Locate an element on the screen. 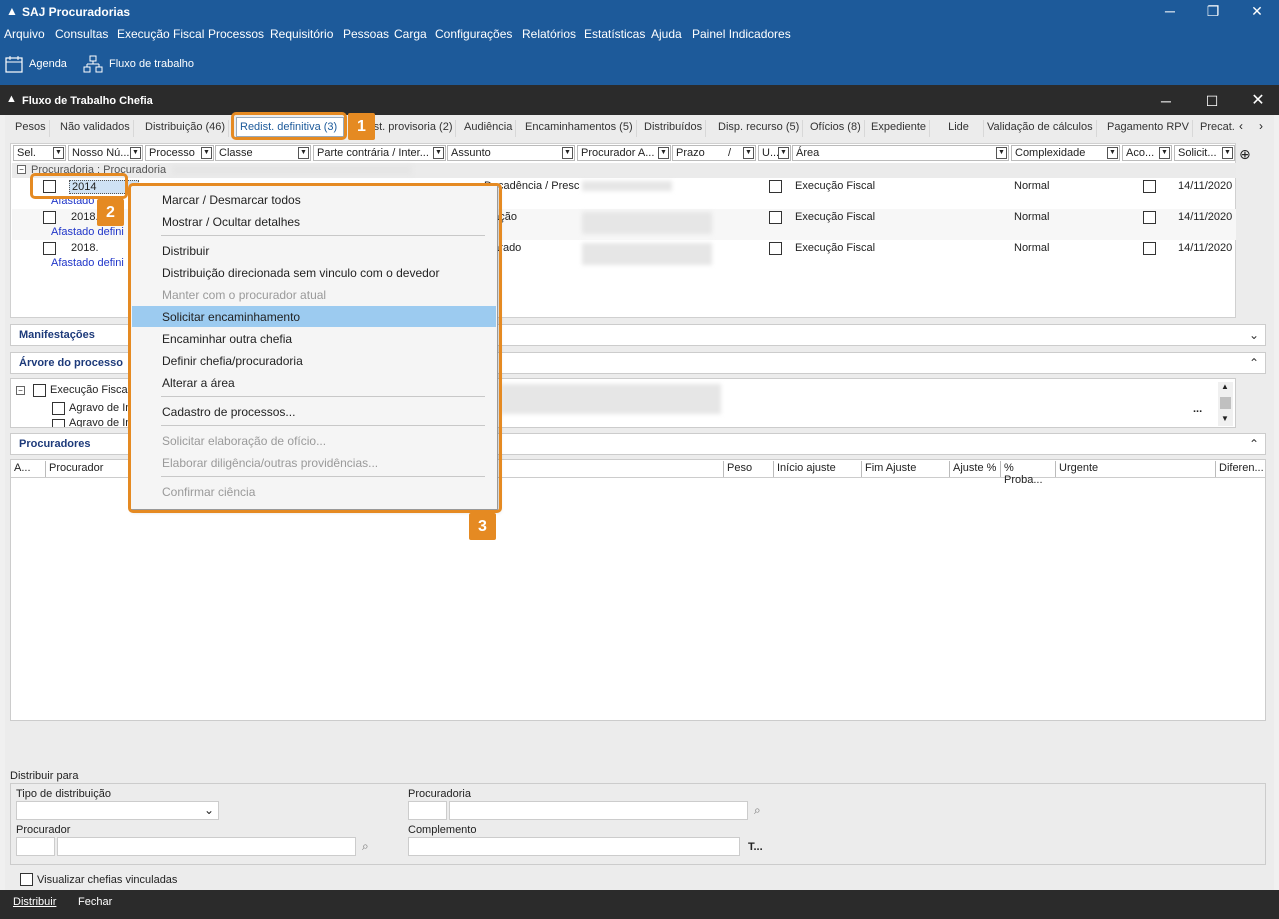 This screenshot has width=1279, height=919. procuradoria-name-input is located at coordinates (598, 810).